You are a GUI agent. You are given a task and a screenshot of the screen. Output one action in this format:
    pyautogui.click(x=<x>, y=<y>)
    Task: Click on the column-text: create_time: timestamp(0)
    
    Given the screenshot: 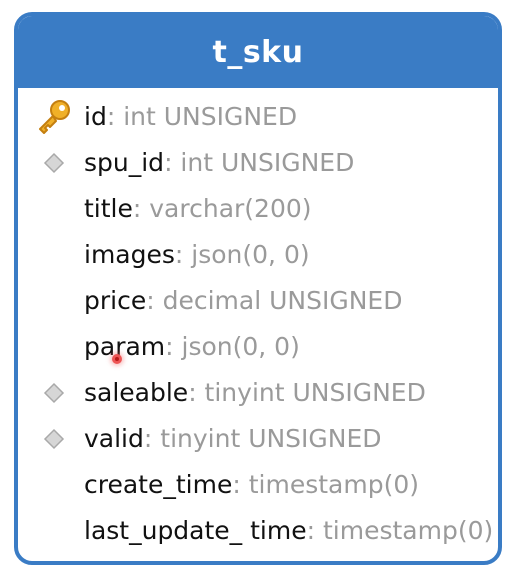 What is the action you would take?
    pyautogui.click(x=251, y=485)
    